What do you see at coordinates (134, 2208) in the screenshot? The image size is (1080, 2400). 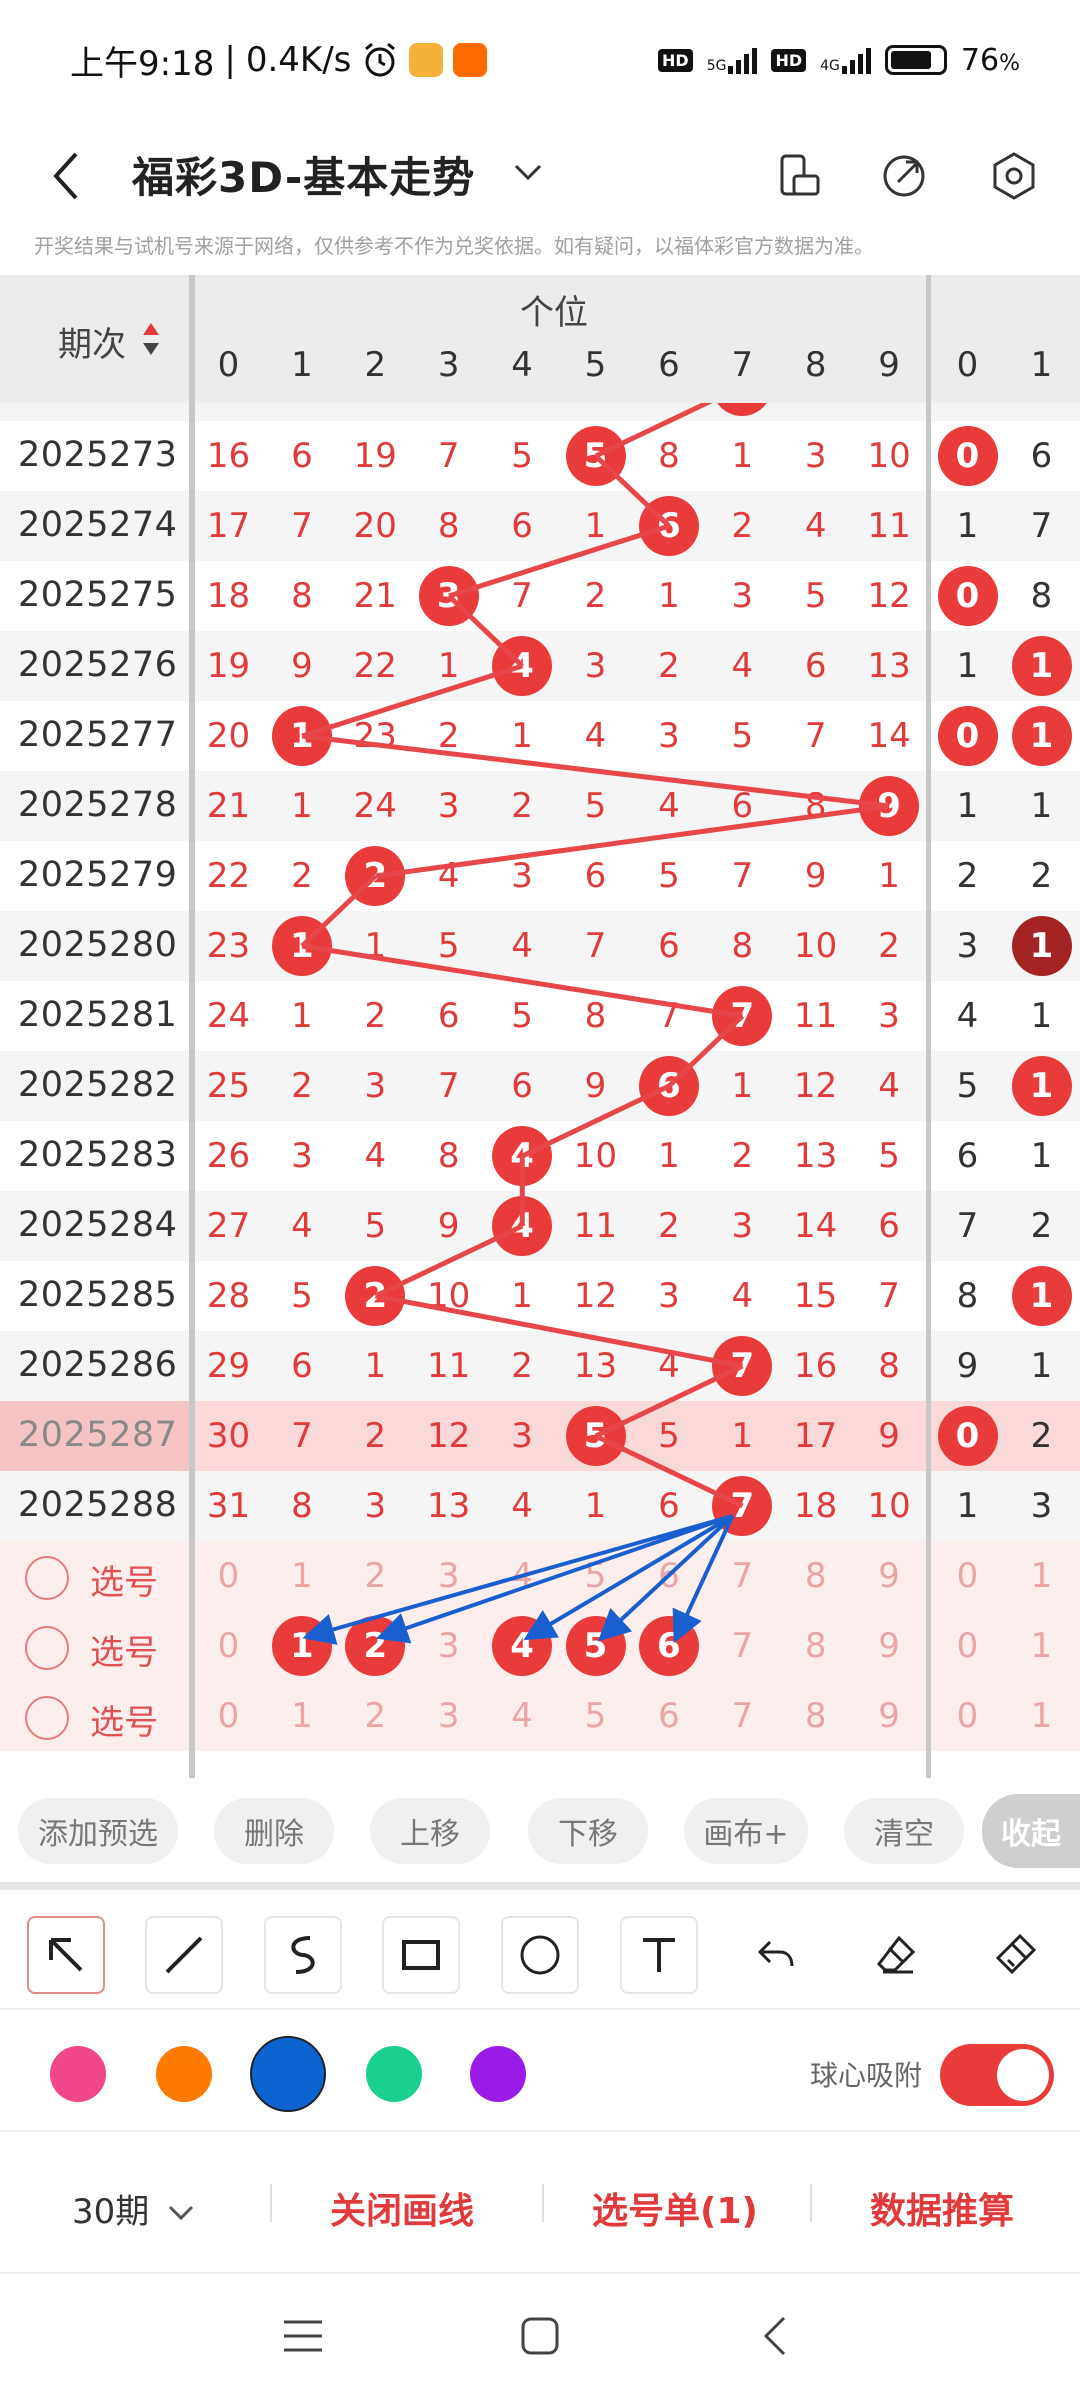 I see `period-count-select: 30期` at bounding box center [134, 2208].